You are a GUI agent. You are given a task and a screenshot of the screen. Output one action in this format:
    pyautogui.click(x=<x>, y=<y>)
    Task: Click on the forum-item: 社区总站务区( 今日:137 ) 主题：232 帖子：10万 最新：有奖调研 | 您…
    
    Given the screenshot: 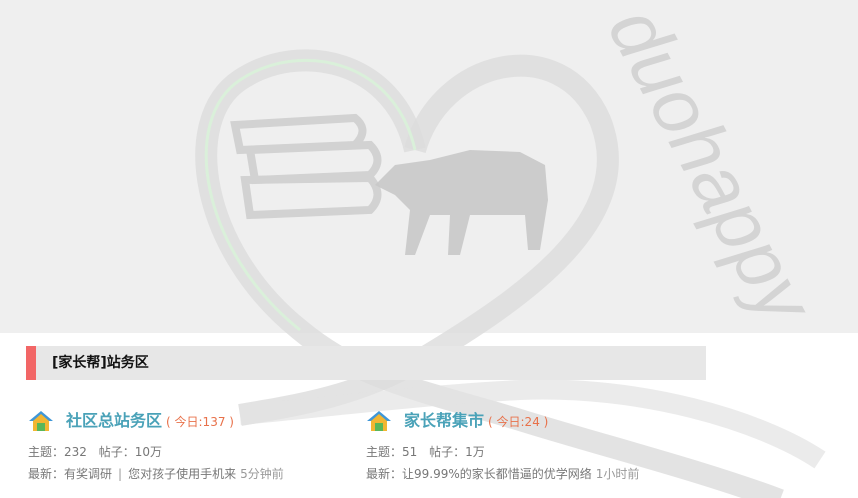 What is the action you would take?
    pyautogui.click(x=193, y=445)
    